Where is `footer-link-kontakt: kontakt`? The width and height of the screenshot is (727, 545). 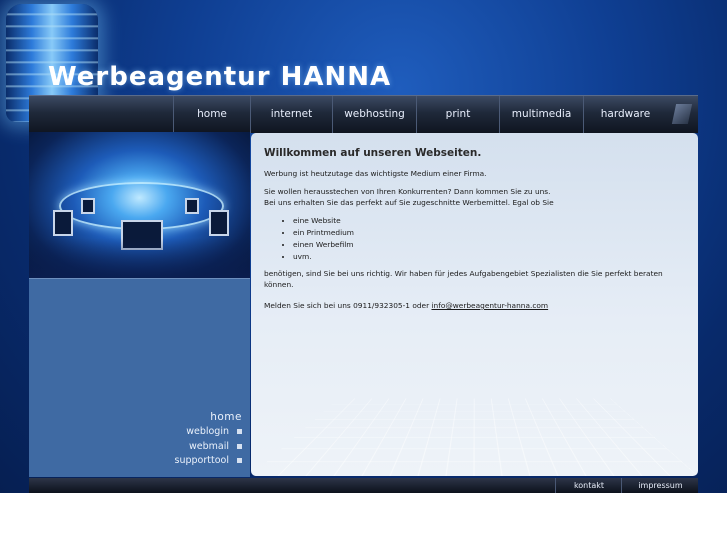 footer-link-kontakt: kontakt is located at coordinates (588, 485).